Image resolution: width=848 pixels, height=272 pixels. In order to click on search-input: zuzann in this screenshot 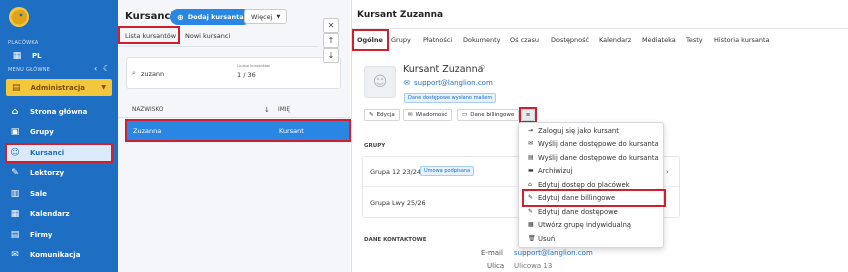, I will do `click(152, 74)`.